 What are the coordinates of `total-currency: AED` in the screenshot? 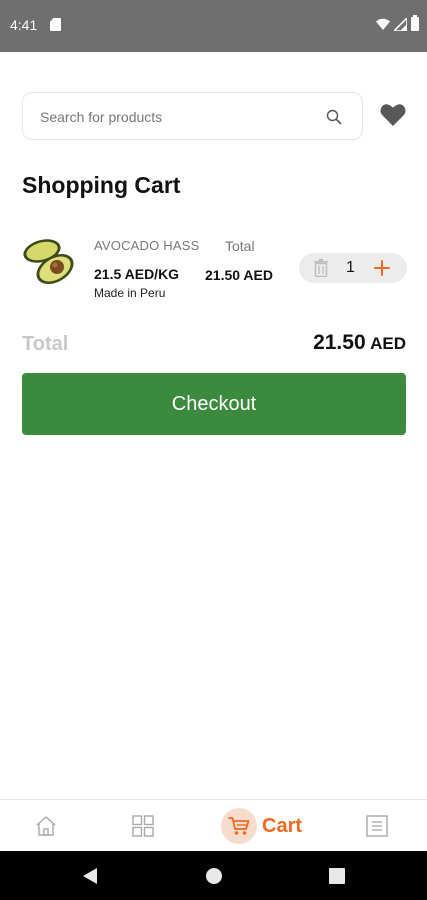 It's located at (388, 343).